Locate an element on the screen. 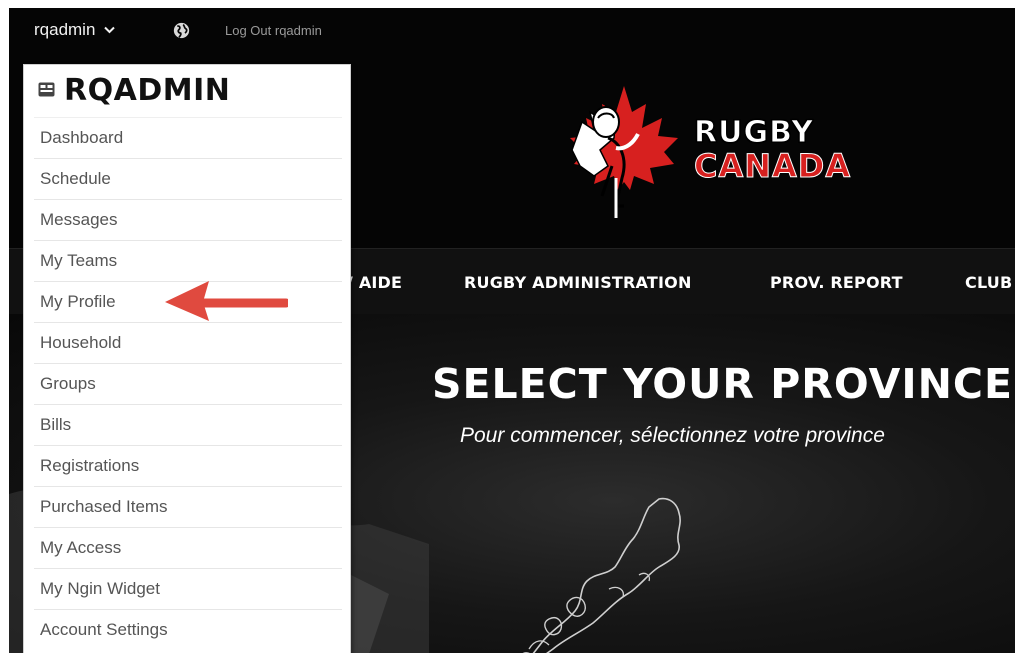 The image size is (1015, 653). nav-item-rugby-administration: RUGBY ADMINISTRATION is located at coordinates (578, 282).